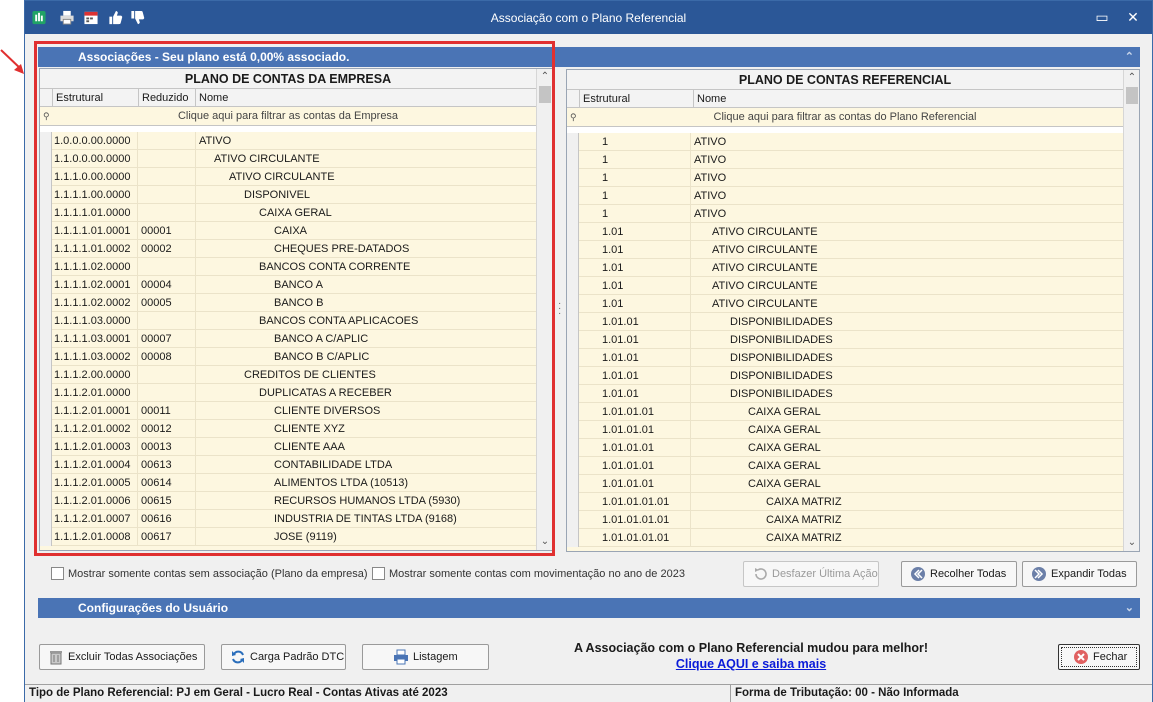 This screenshot has width=1153, height=702. Describe the element at coordinates (811, 574) in the screenshot. I see `undo-button: Desfazer Última Ação` at that location.